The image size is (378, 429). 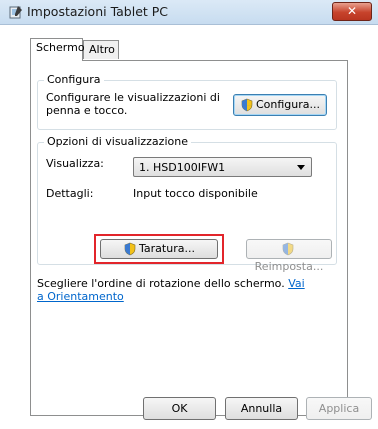 I want to click on configura-description-line2: penna e tocco., so click(x=87, y=110).